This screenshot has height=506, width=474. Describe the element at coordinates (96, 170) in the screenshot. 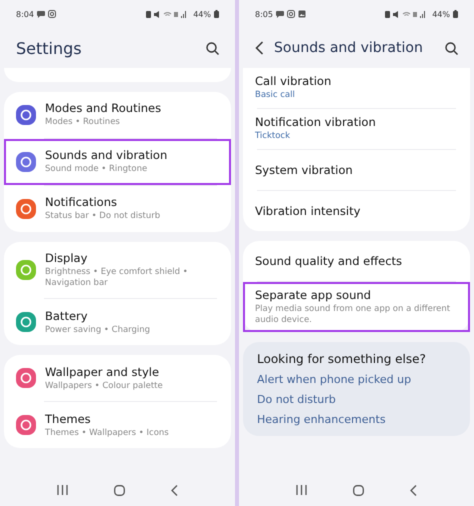

I see `item-subtitle: Sound mode • Ringtone` at that location.